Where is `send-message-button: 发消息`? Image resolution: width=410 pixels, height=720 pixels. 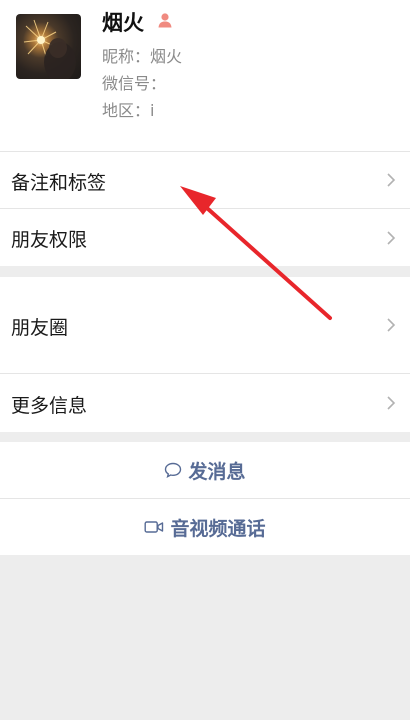
send-message-button: 发消息 is located at coordinates (205, 470).